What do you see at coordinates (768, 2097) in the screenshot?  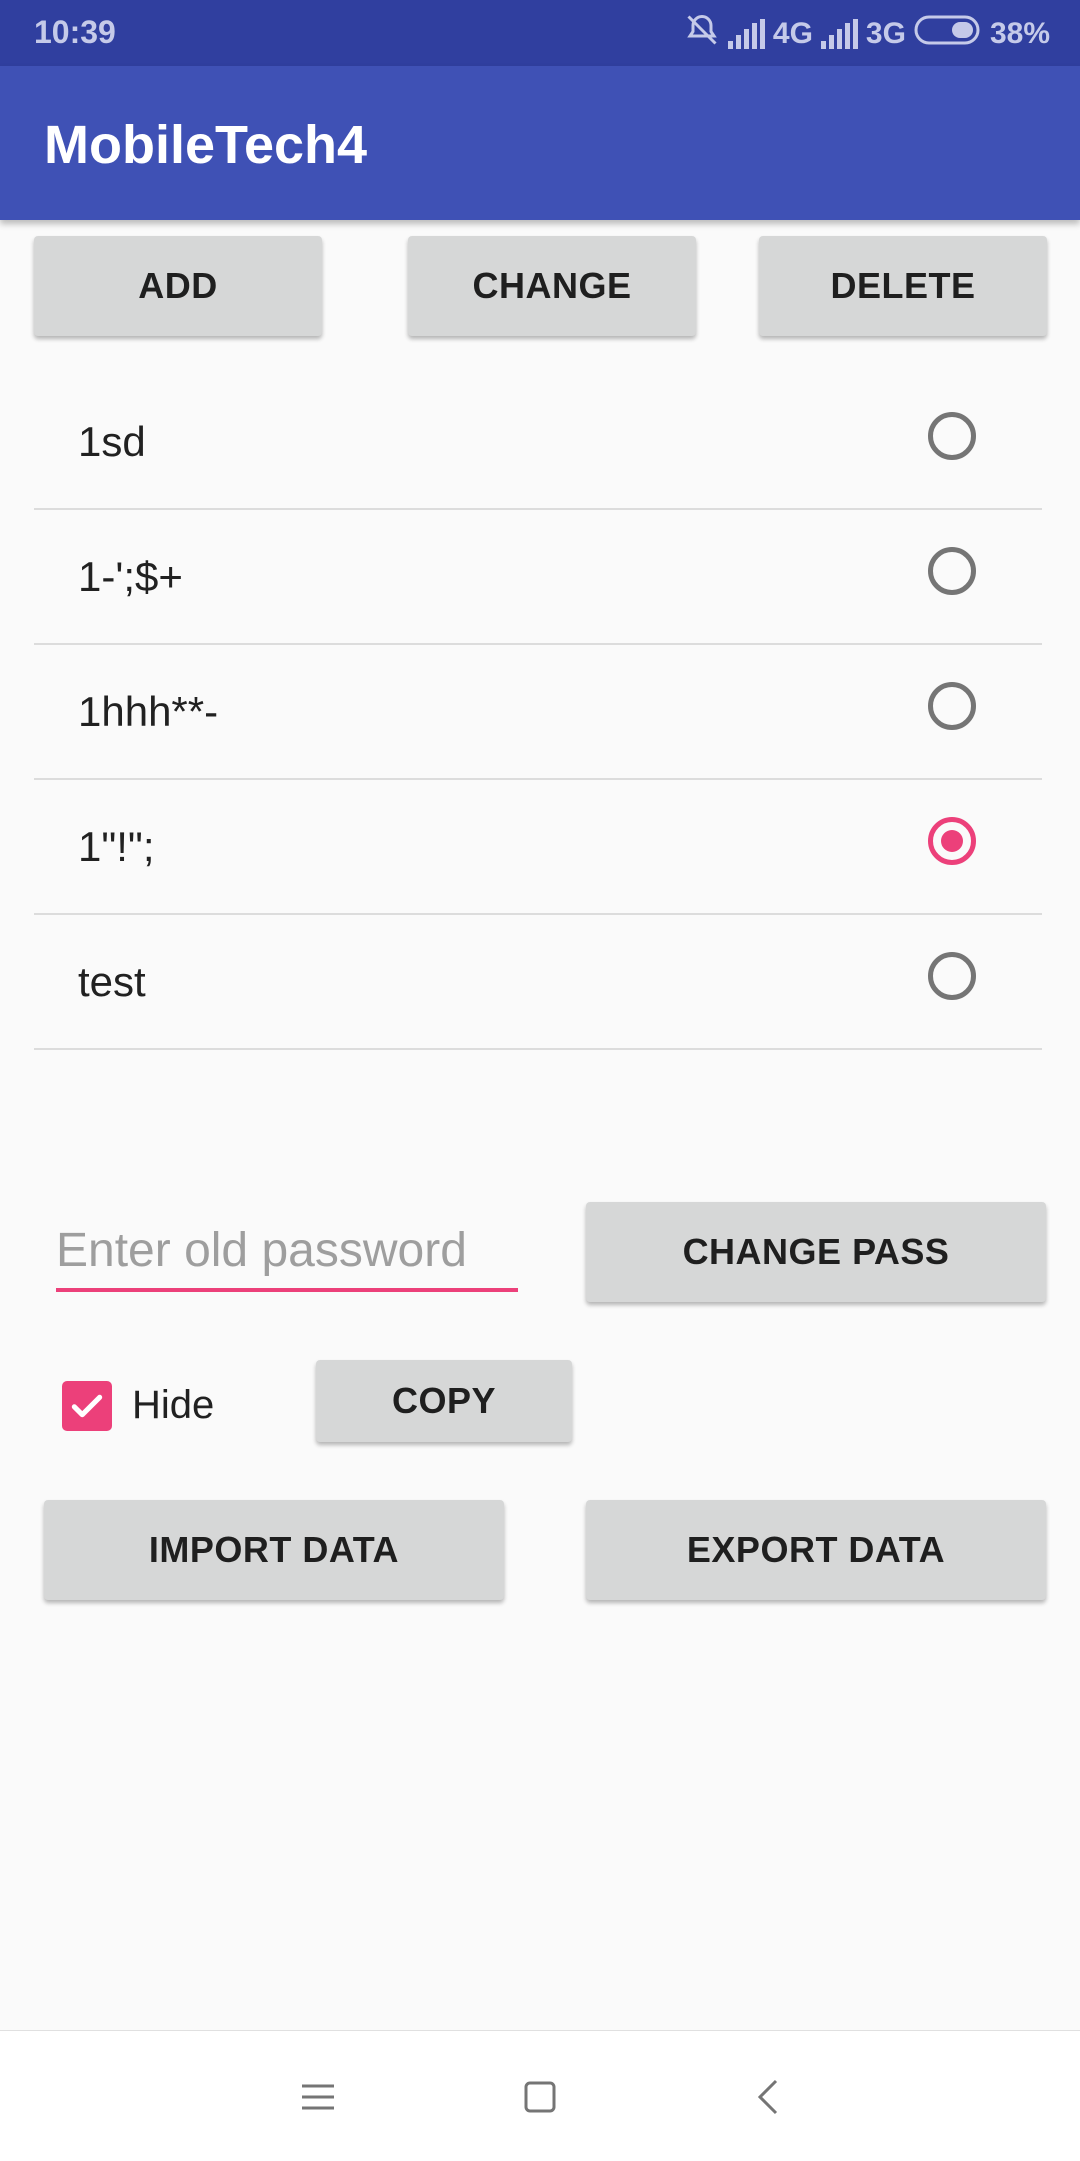 I see `back-chevron-icon` at bounding box center [768, 2097].